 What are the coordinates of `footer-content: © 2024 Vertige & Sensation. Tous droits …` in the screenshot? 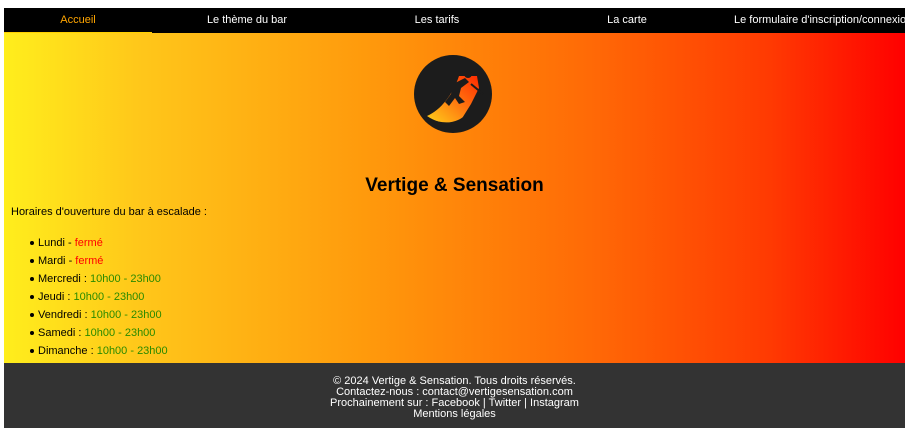 It's located at (454, 398).